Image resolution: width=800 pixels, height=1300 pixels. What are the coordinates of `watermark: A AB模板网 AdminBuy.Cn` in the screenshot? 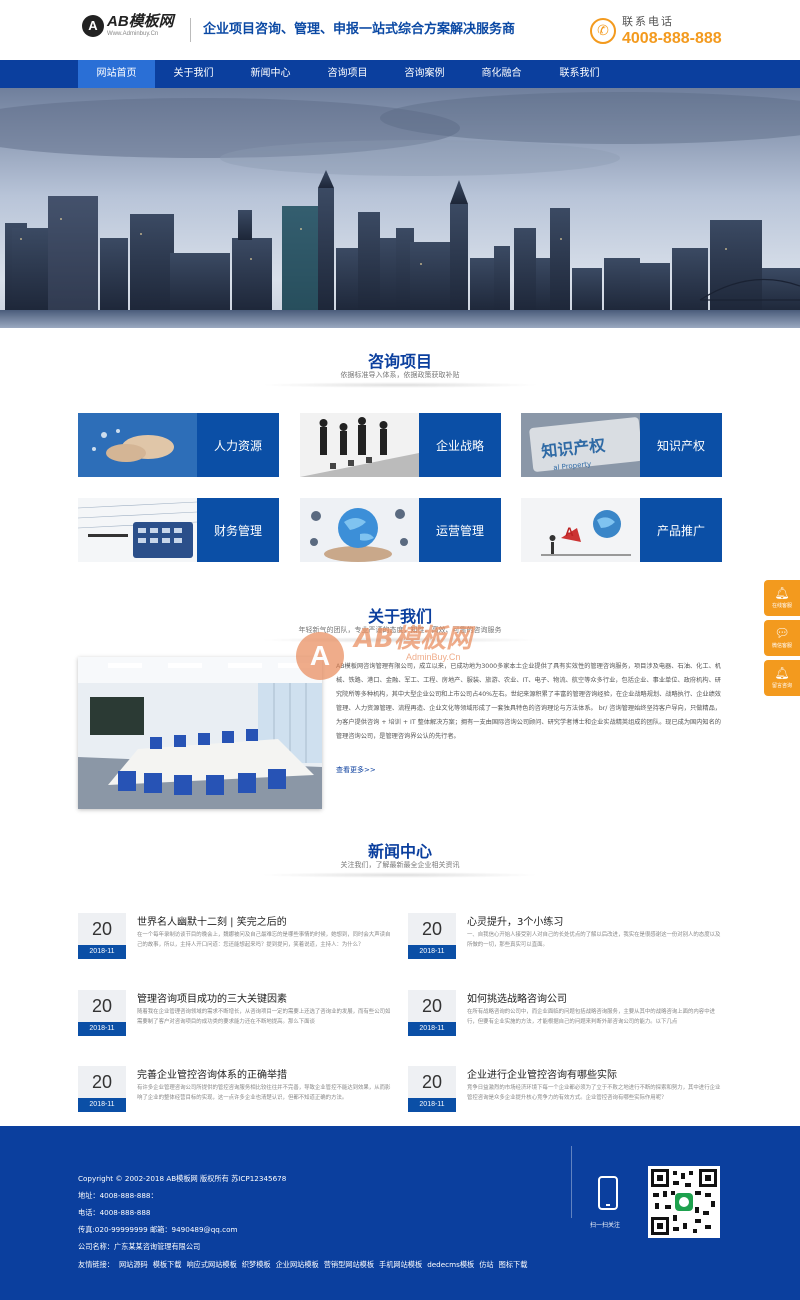 It's located at (416, 657).